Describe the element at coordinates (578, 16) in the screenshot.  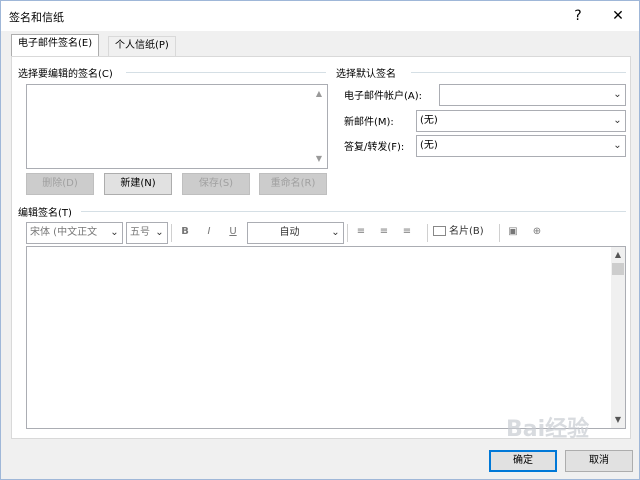
I see `help-button: ?` at that location.